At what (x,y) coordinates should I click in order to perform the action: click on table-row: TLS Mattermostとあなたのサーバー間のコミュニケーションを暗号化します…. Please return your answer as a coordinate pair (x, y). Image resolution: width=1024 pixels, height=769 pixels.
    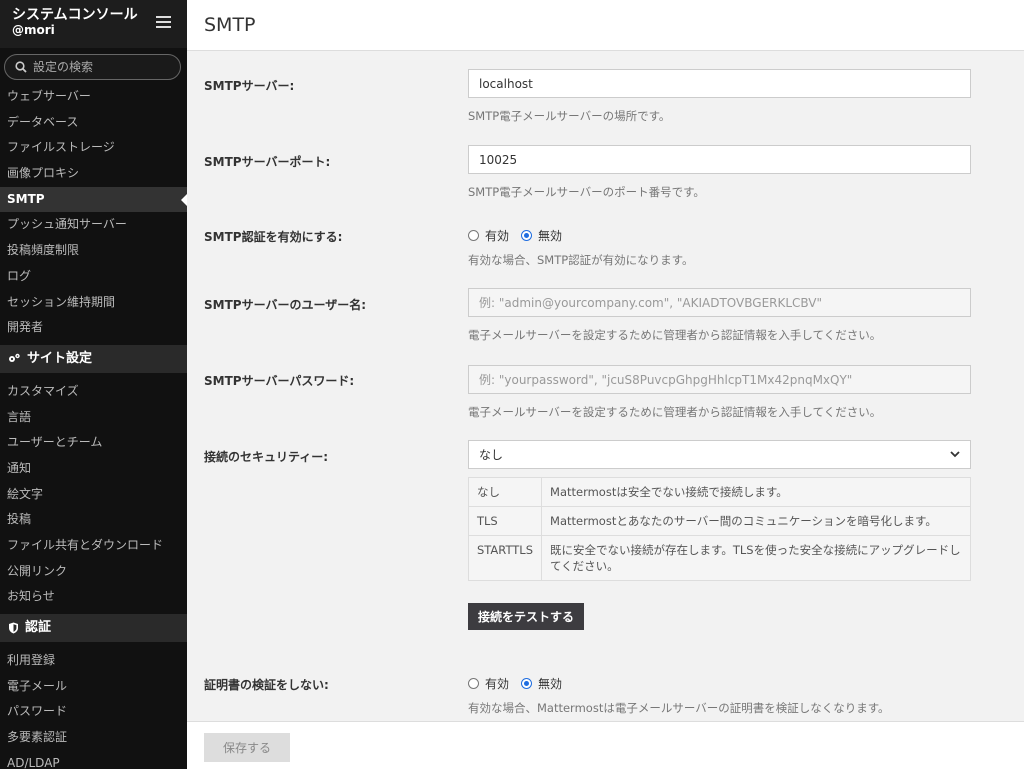
    Looking at the image, I should click on (719, 521).